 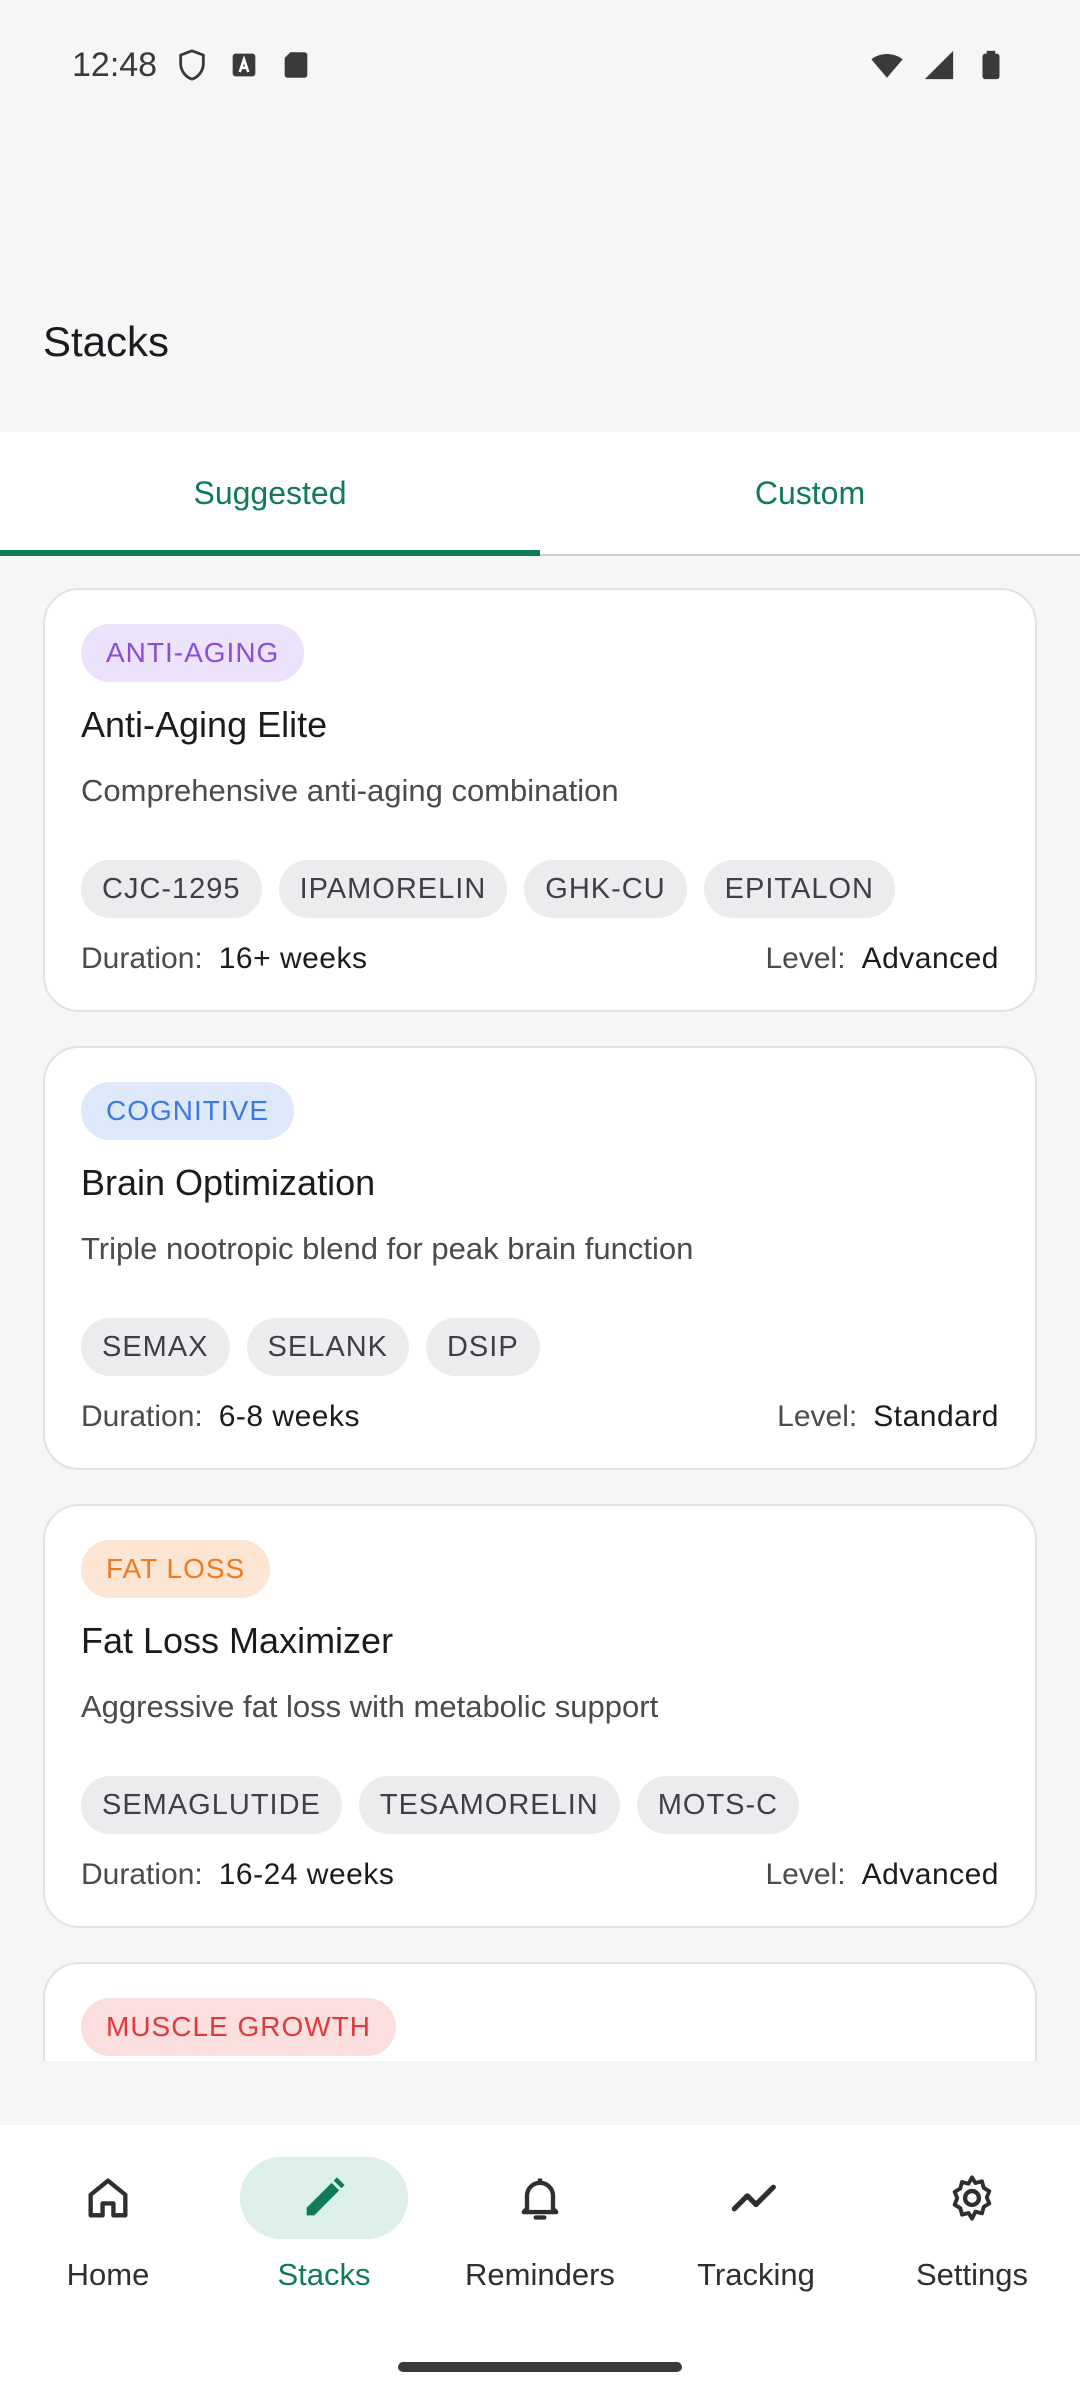 What do you see at coordinates (324, 2274) in the screenshot?
I see `nav-label: Stacks` at bounding box center [324, 2274].